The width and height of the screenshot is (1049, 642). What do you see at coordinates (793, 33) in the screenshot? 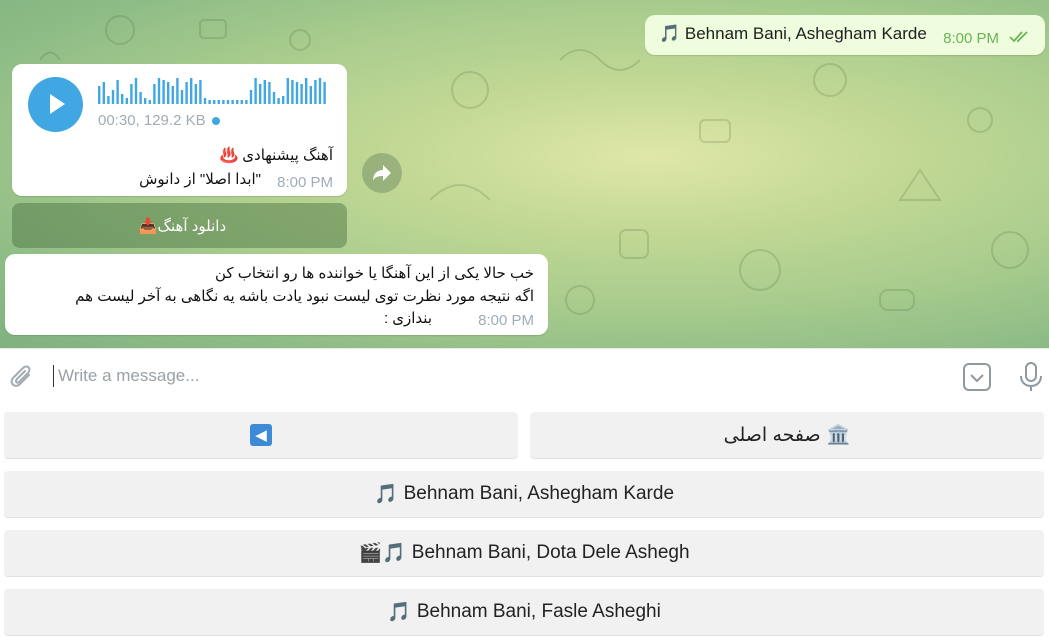
I see `message-text: 🎵 Behnam Bani, Ashegham Karde` at bounding box center [793, 33].